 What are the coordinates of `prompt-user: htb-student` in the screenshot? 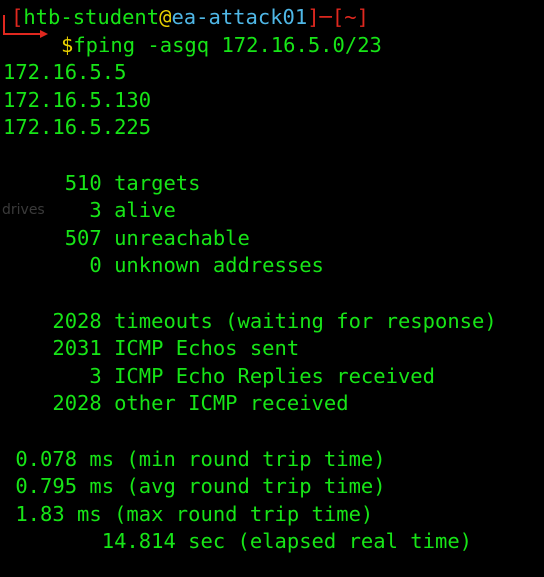 It's located at (91, 17).